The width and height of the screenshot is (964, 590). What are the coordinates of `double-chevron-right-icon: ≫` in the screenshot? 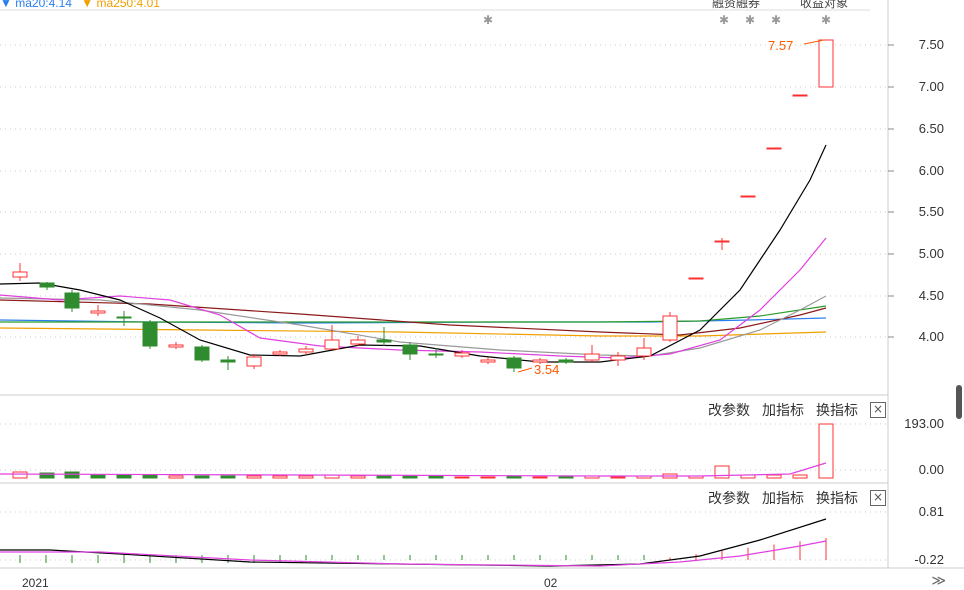 It's located at (938, 580).